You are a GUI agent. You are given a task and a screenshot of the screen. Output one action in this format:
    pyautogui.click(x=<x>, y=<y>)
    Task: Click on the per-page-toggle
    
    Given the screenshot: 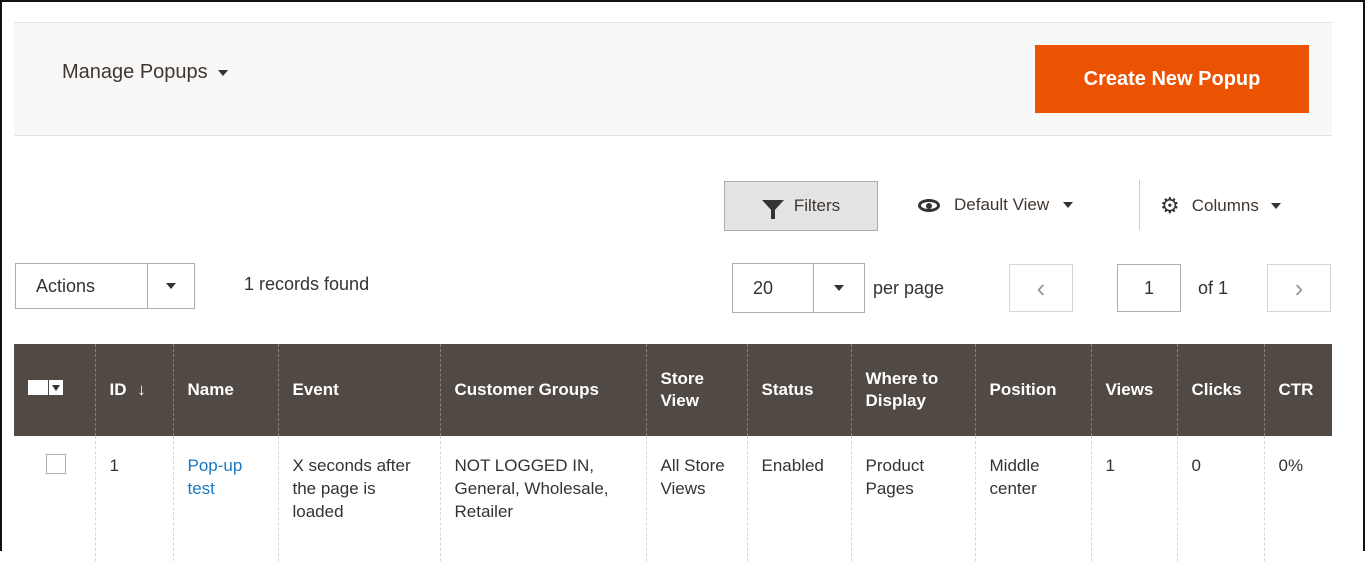 What is the action you would take?
    pyautogui.click(x=838, y=288)
    